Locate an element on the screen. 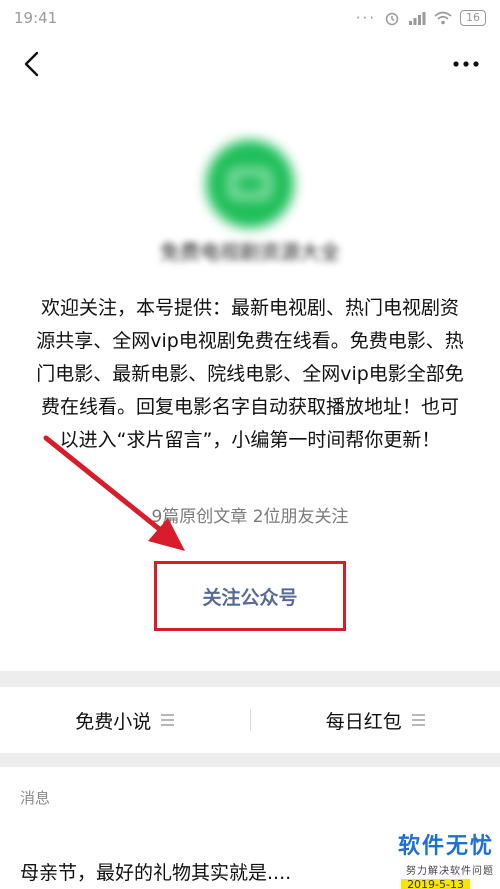 This screenshot has height=889, width=500. watermark: 软件无忧 努力解决软件问题 is located at coordinates (446, 852).